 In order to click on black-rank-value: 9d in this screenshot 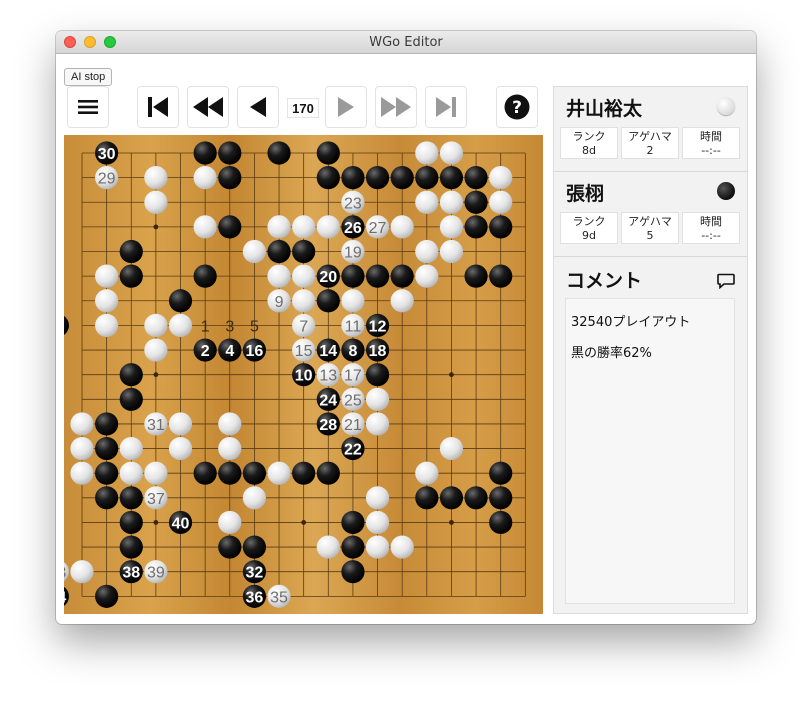, I will do `click(589, 235)`.